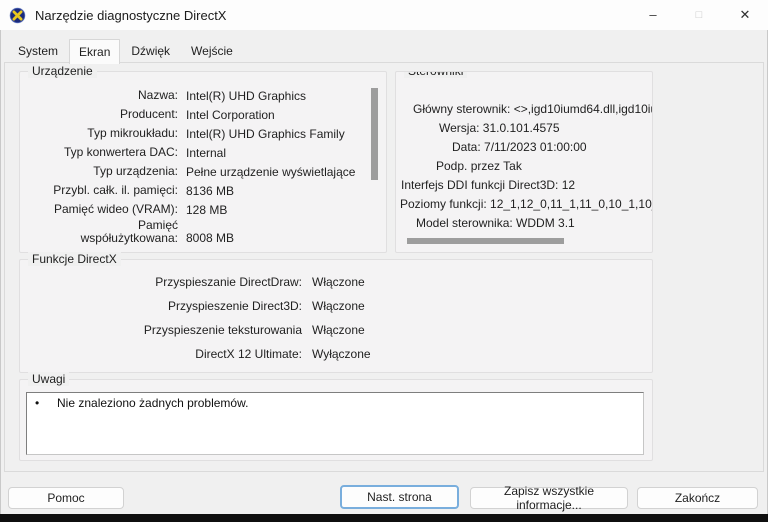 This screenshot has height=522, width=768. I want to click on drivers-group-title: Sterowniki, so click(436, 75).